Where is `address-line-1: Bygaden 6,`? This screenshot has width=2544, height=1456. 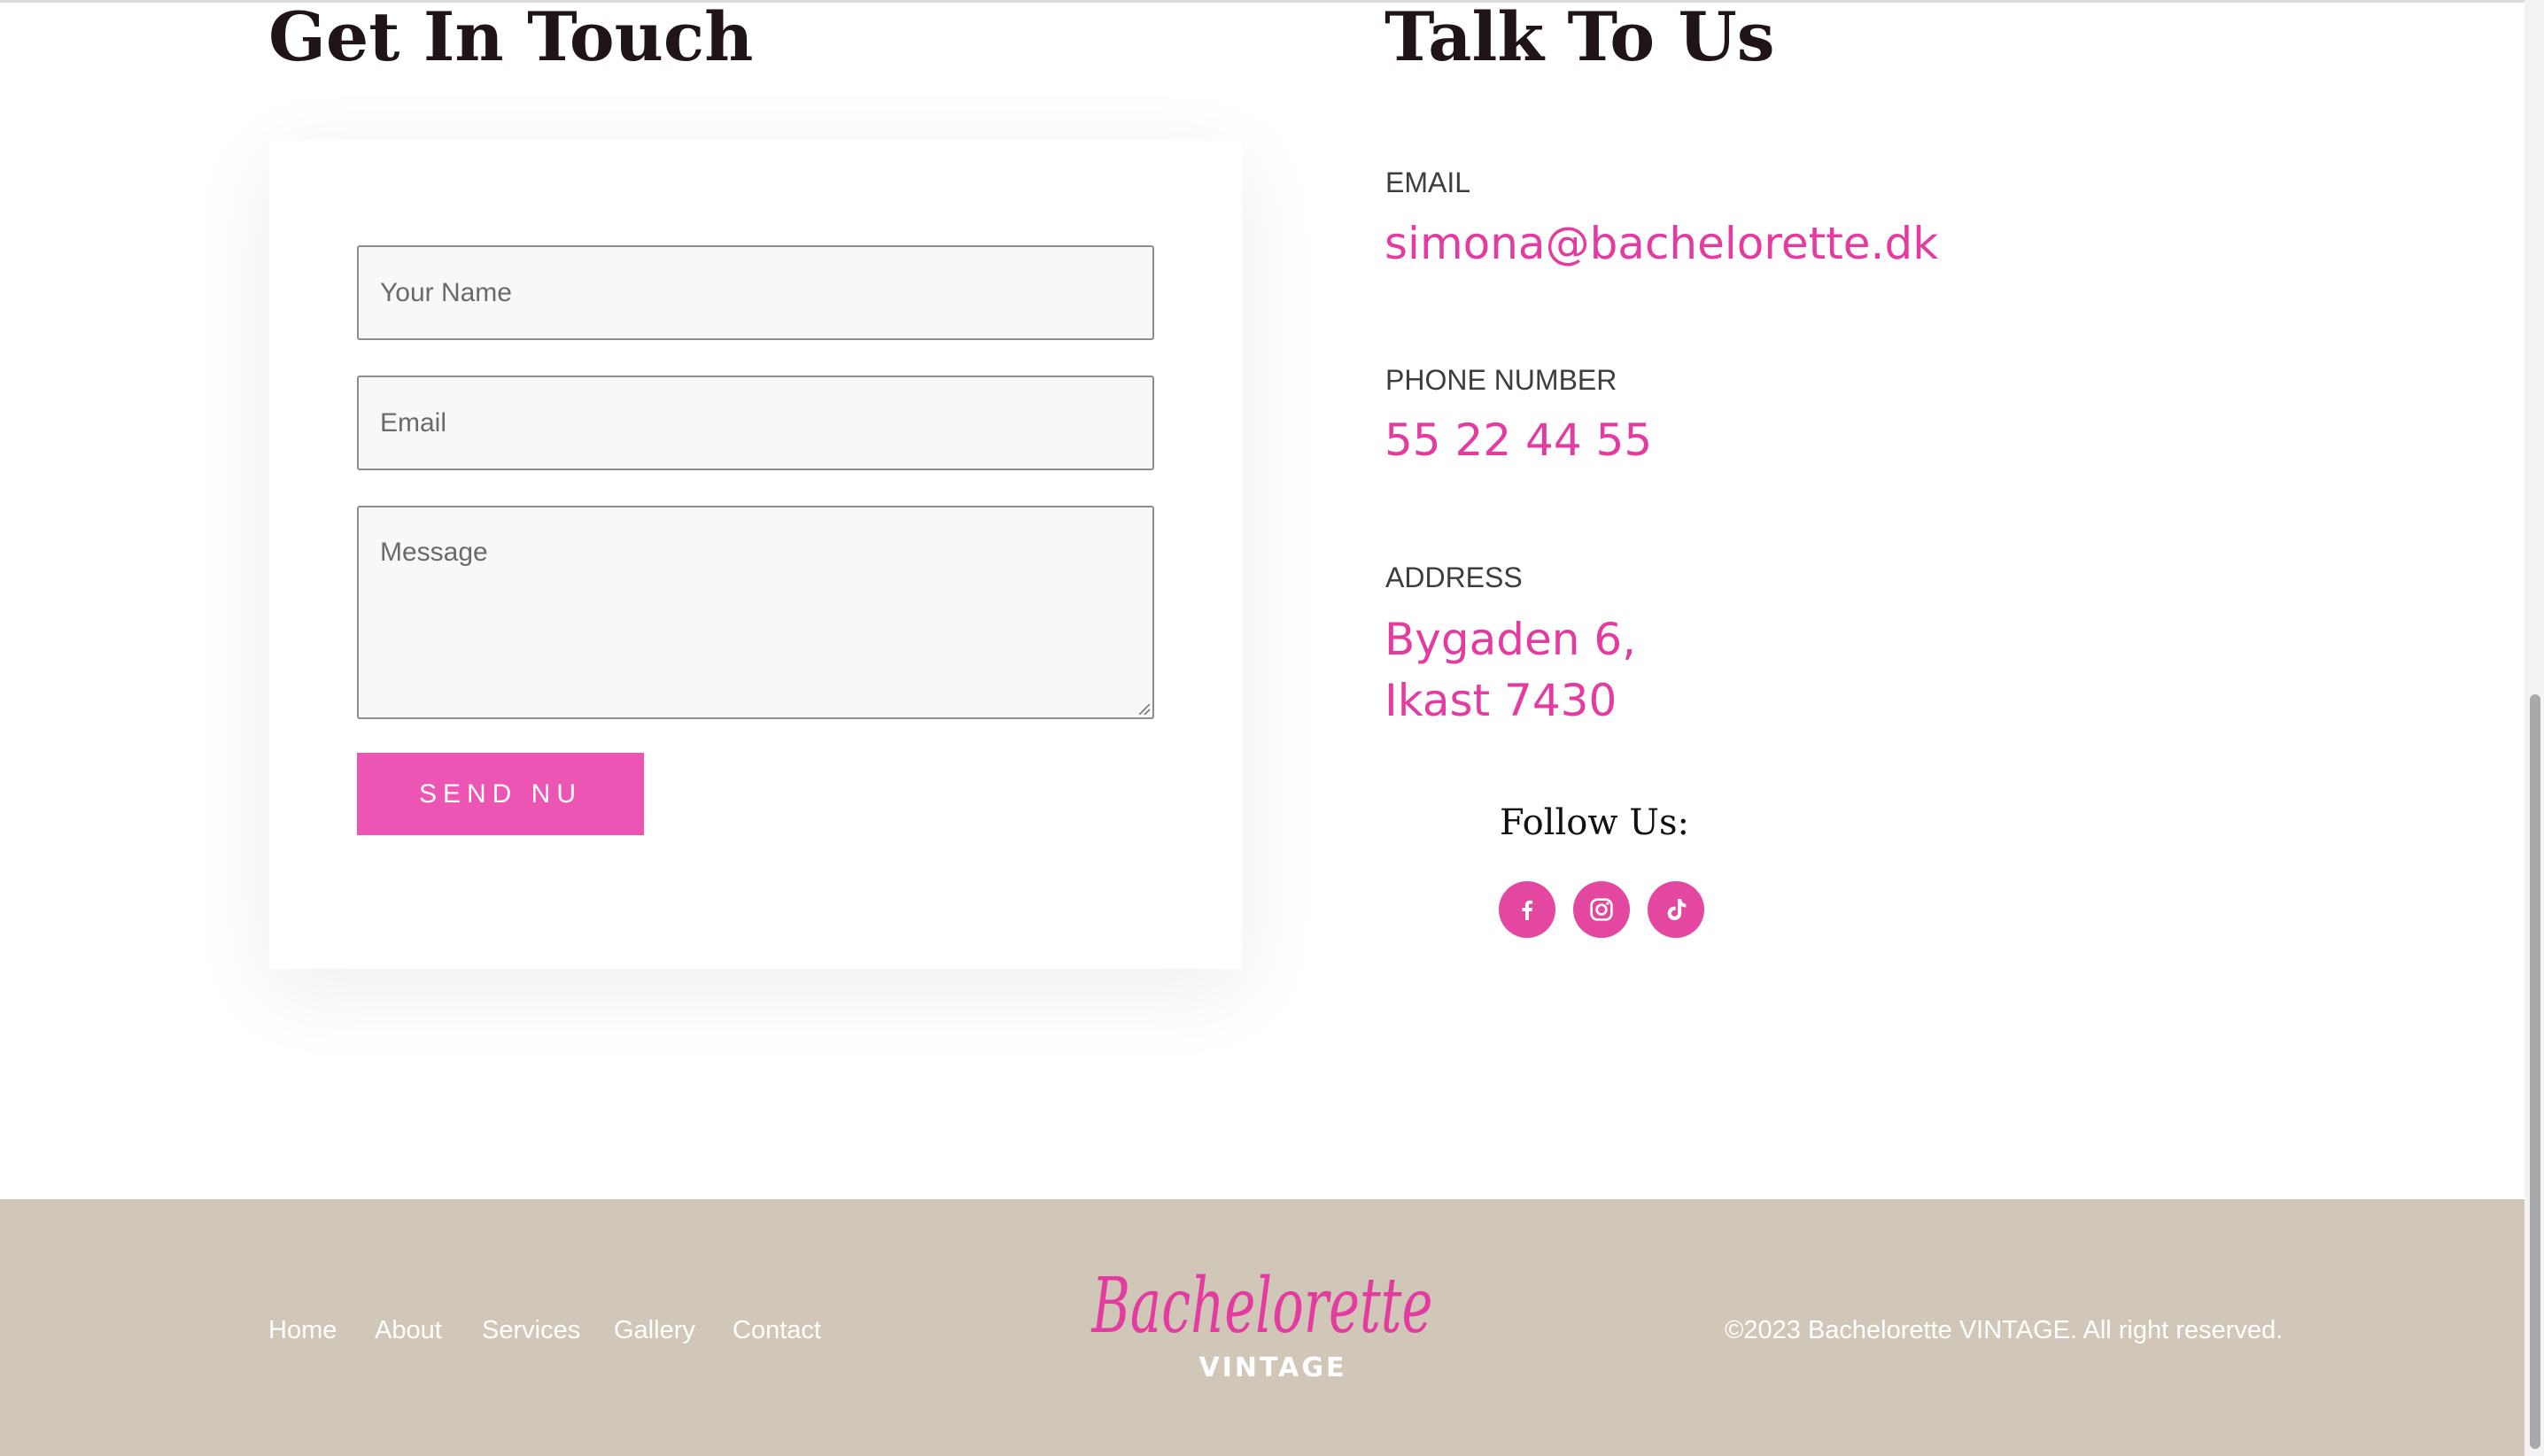 address-line-1: Bygaden 6, is located at coordinates (1510, 639).